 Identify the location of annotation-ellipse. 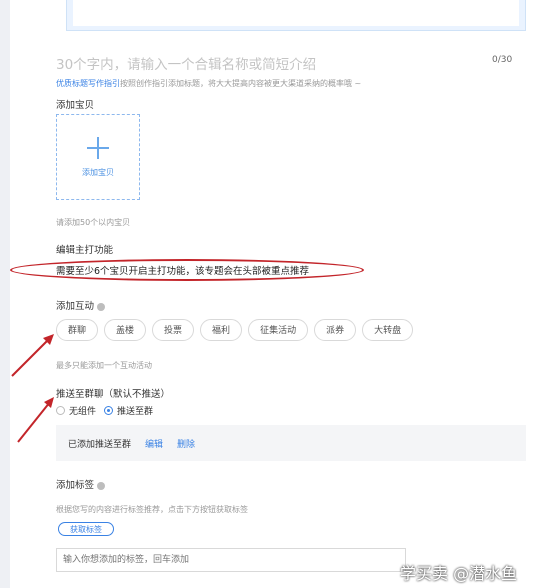
(187, 270).